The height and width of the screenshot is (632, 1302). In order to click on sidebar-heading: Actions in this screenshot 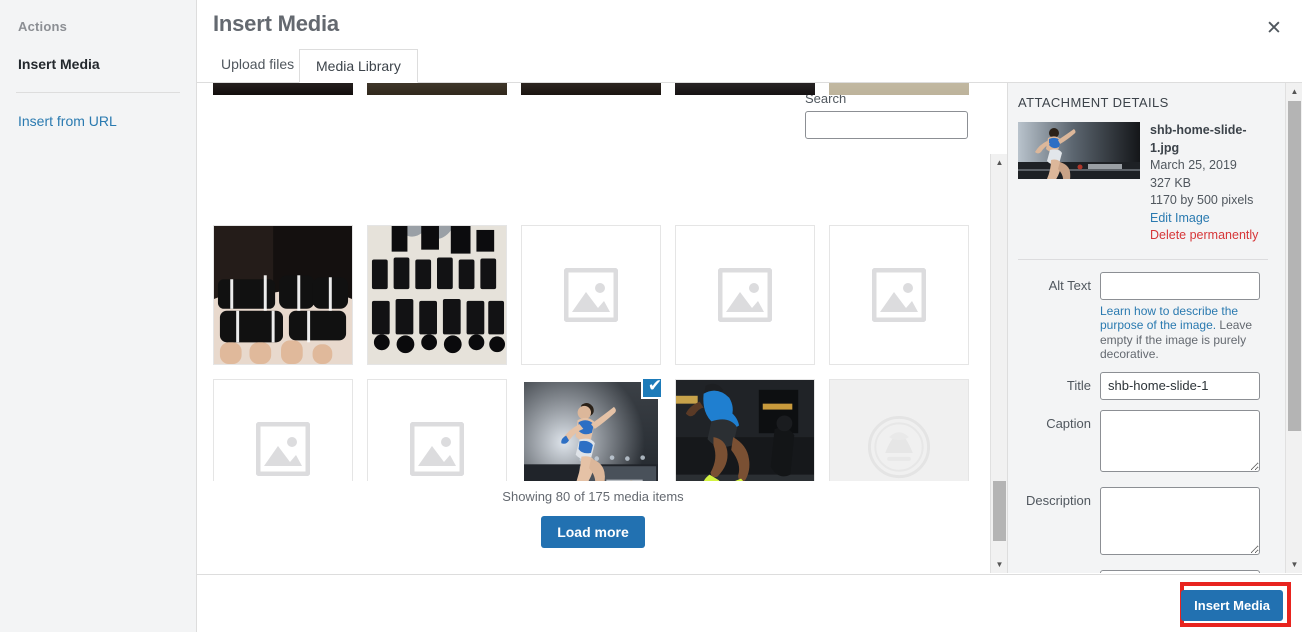, I will do `click(43, 26)`.